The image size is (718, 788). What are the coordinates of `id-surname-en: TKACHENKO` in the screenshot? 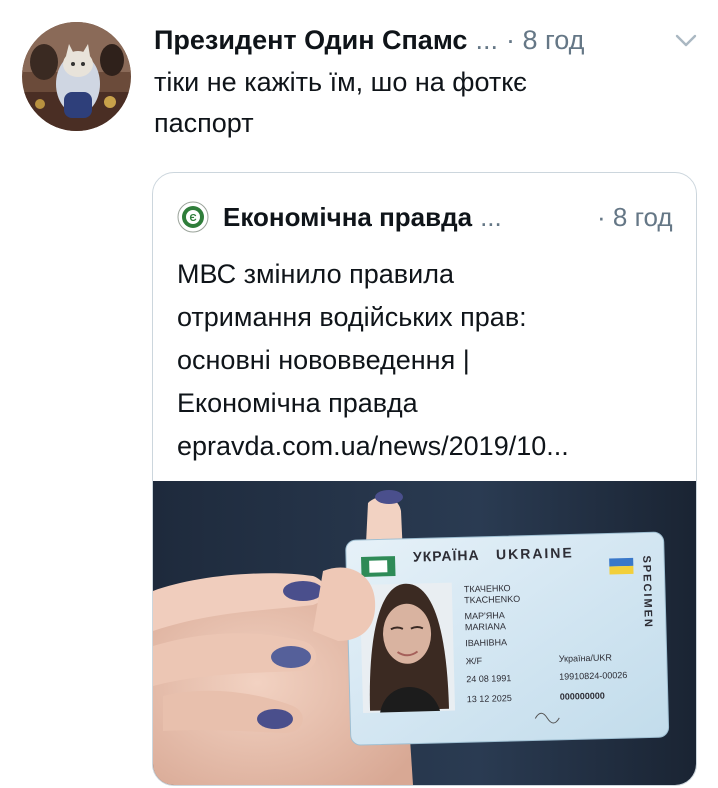 It's located at (492, 599).